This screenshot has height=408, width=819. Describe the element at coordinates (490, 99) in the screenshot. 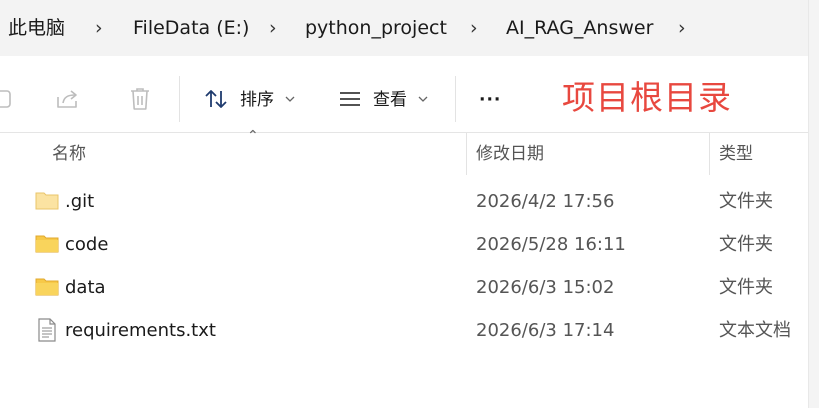

I see `more-options-button: ···` at that location.